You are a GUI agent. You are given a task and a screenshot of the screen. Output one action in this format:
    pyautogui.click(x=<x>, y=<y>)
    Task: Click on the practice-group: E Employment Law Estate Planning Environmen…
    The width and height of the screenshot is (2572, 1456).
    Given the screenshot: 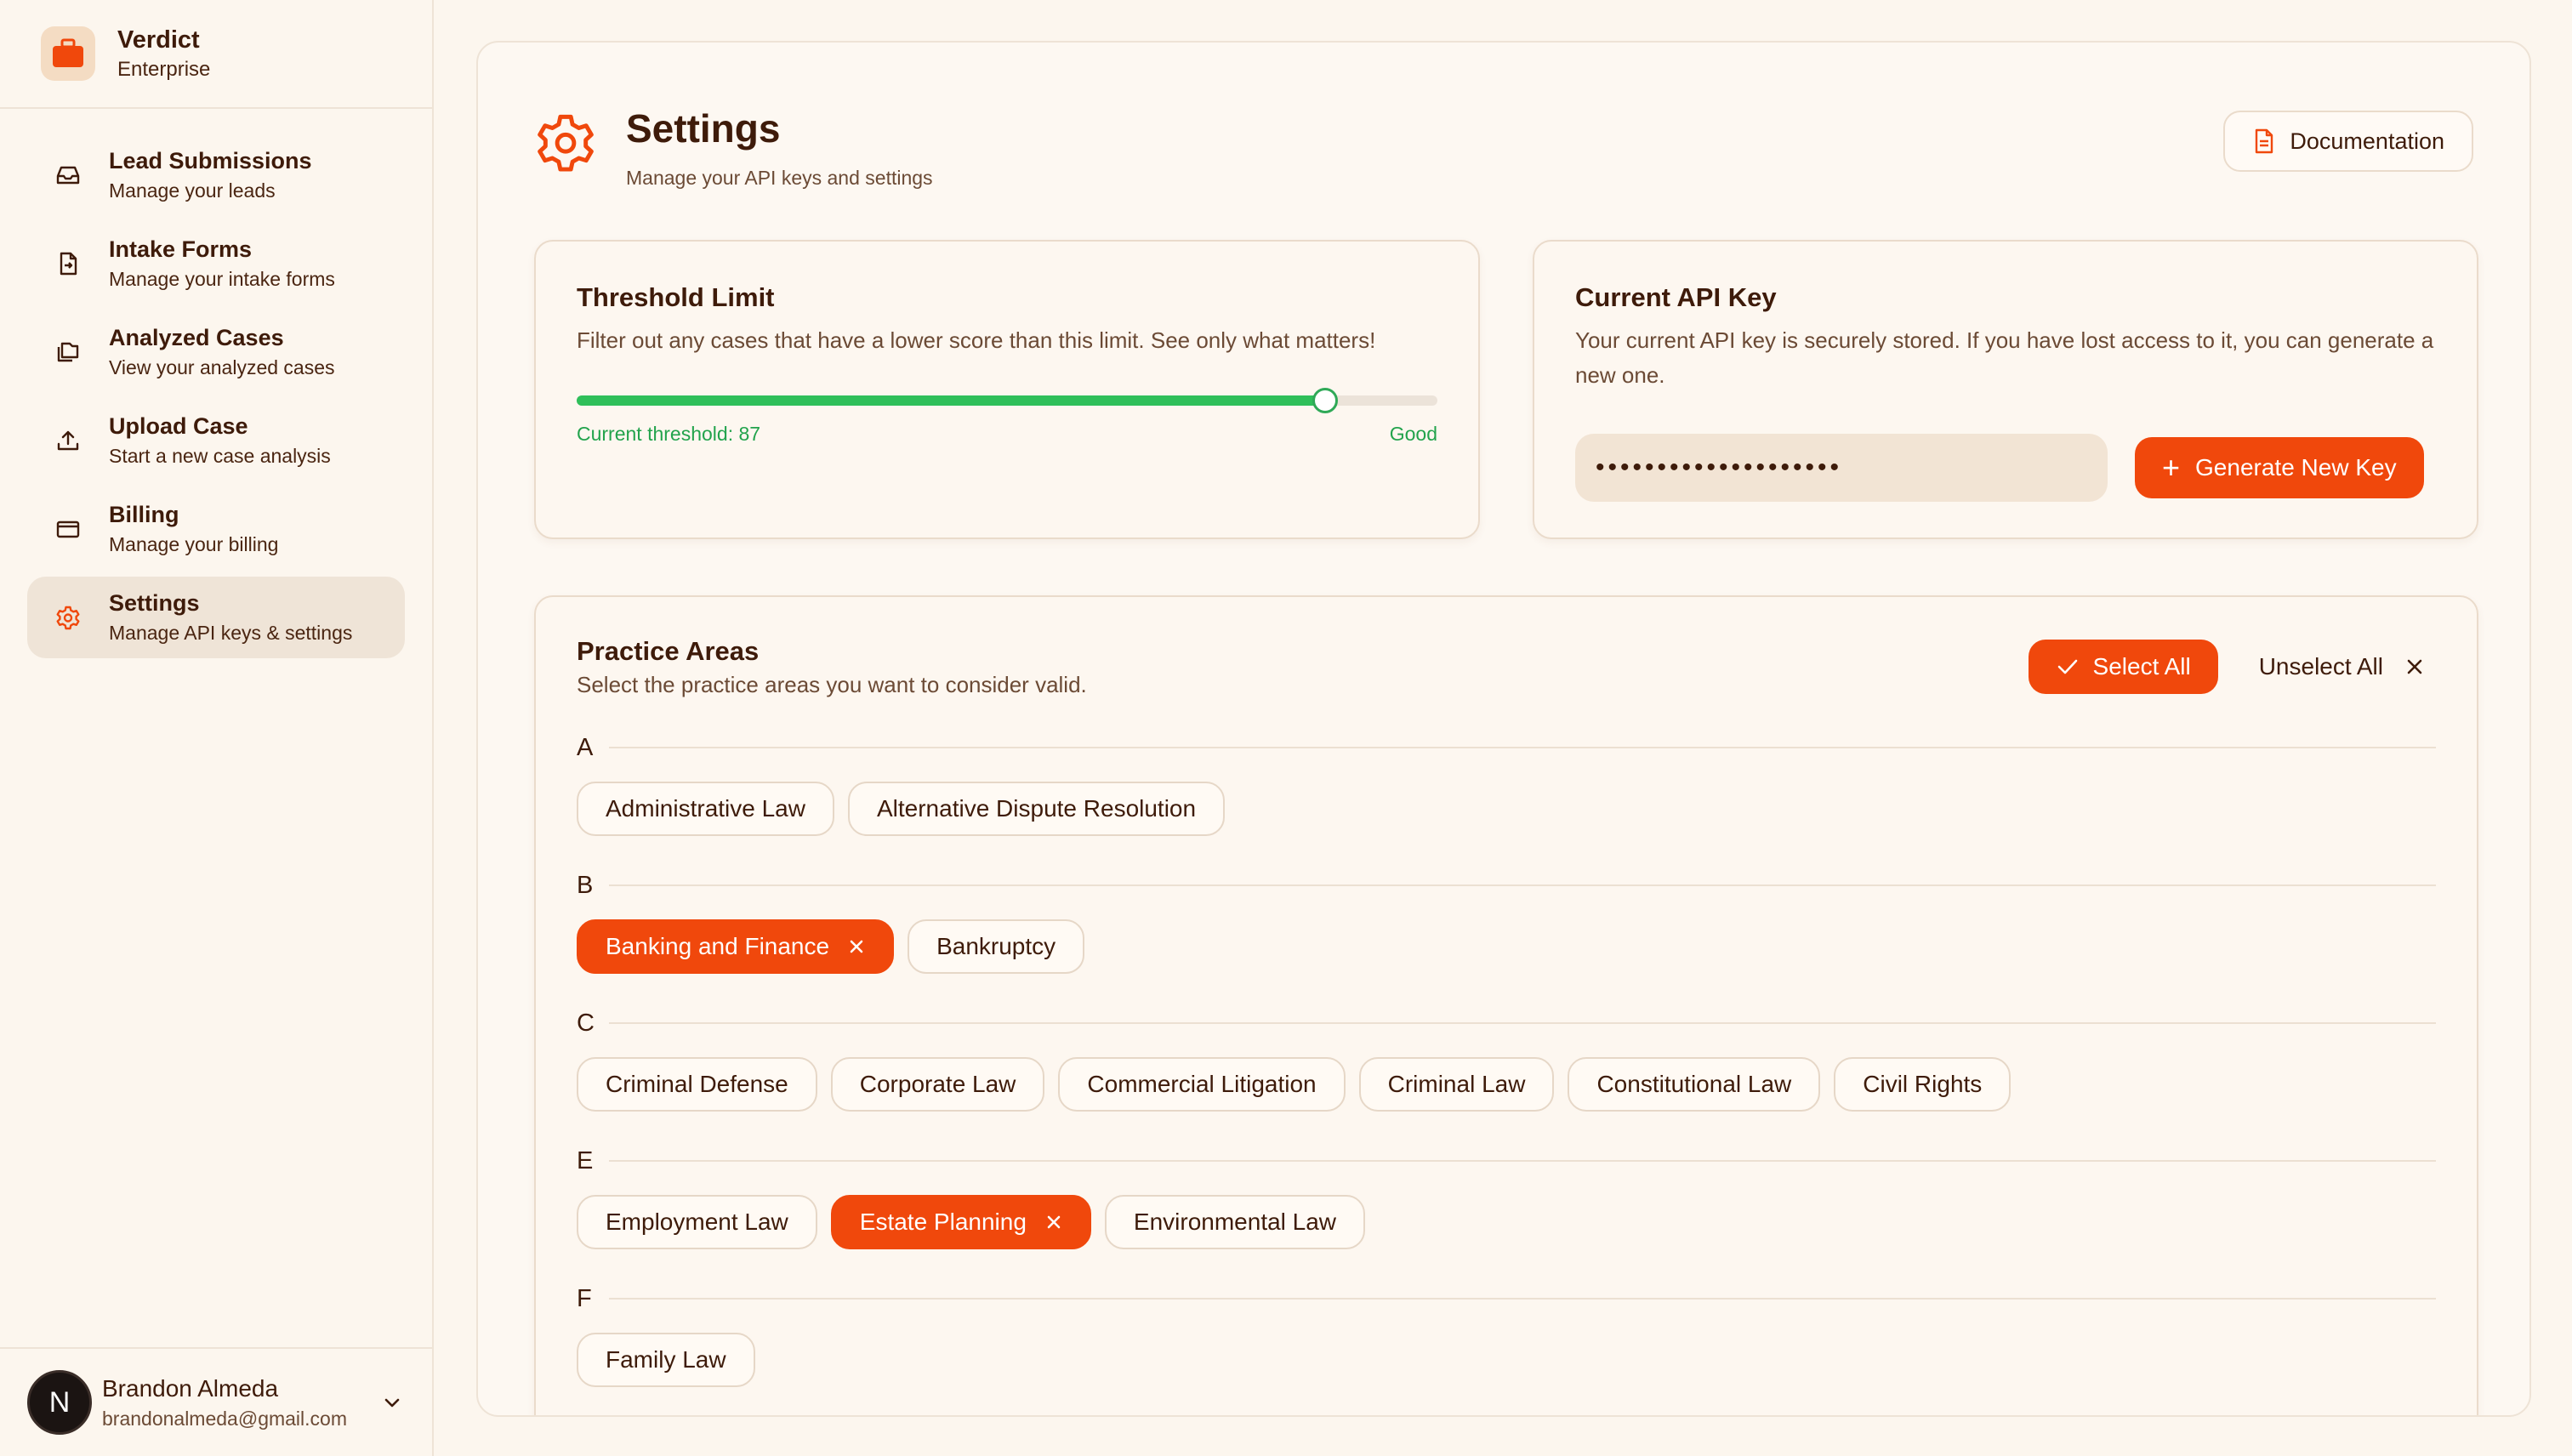 What is the action you would take?
    pyautogui.click(x=1507, y=1196)
    